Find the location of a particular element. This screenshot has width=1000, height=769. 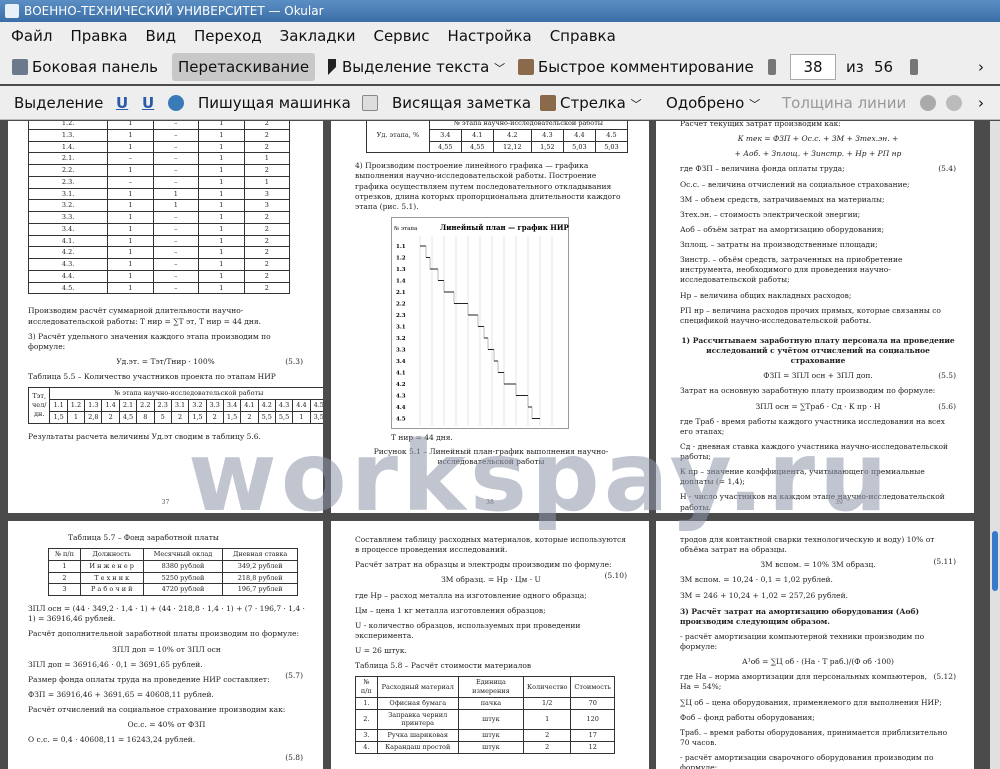

menu-bookmarks: Закладки is located at coordinates (316, 36).